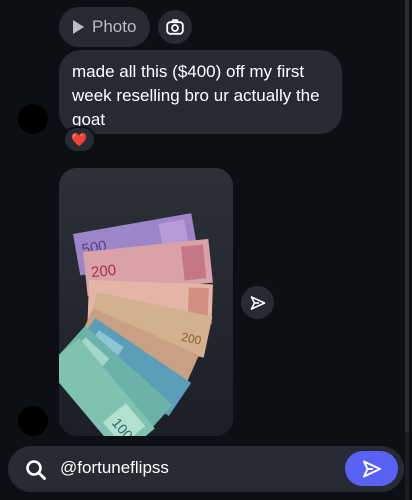 This screenshot has height=500, width=412. What do you see at coordinates (407, 216) in the screenshot?
I see `scrollbar-thumb` at bounding box center [407, 216].